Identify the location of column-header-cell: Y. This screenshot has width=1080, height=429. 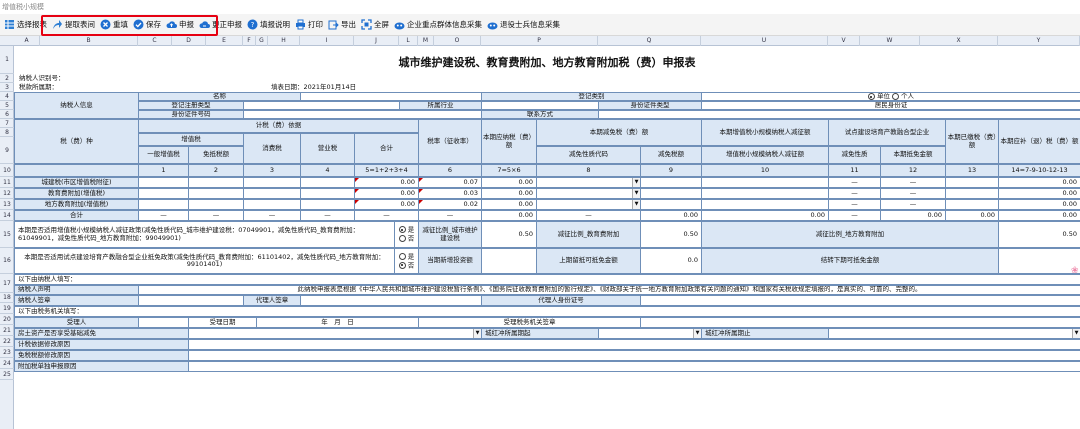
(1039, 41).